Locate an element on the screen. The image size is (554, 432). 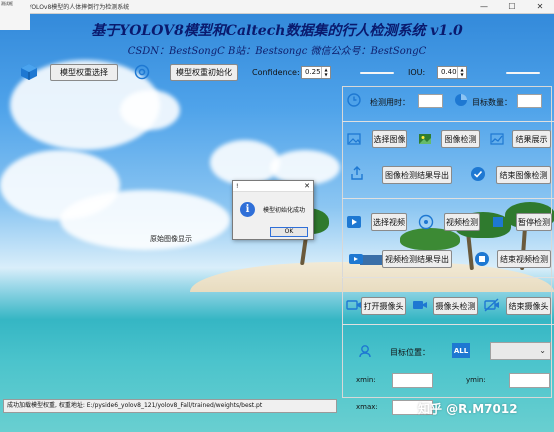
time-label: 检测用时： is located at coordinates (390, 102).